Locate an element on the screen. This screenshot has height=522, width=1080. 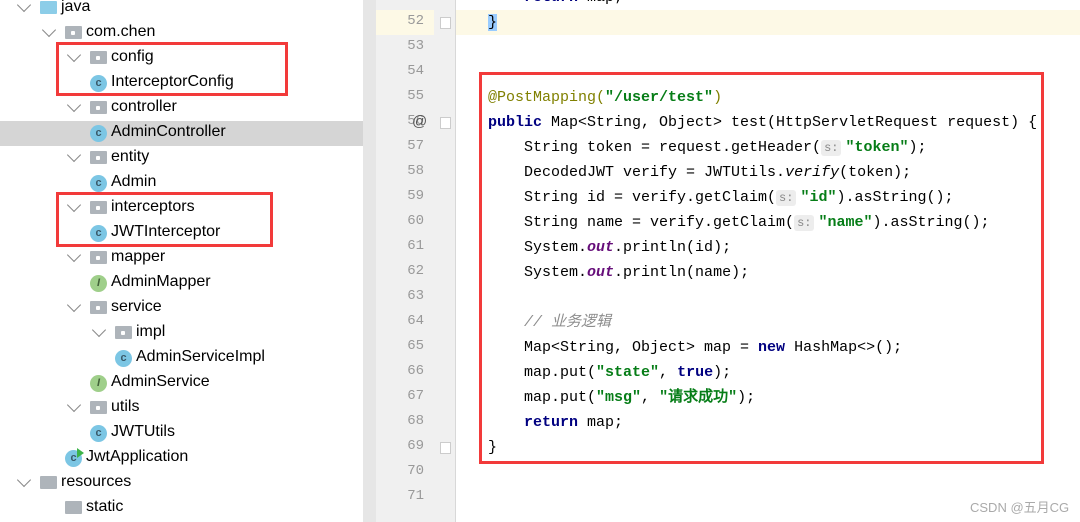
tree-item-label: entity is located at coordinates (130, 156).